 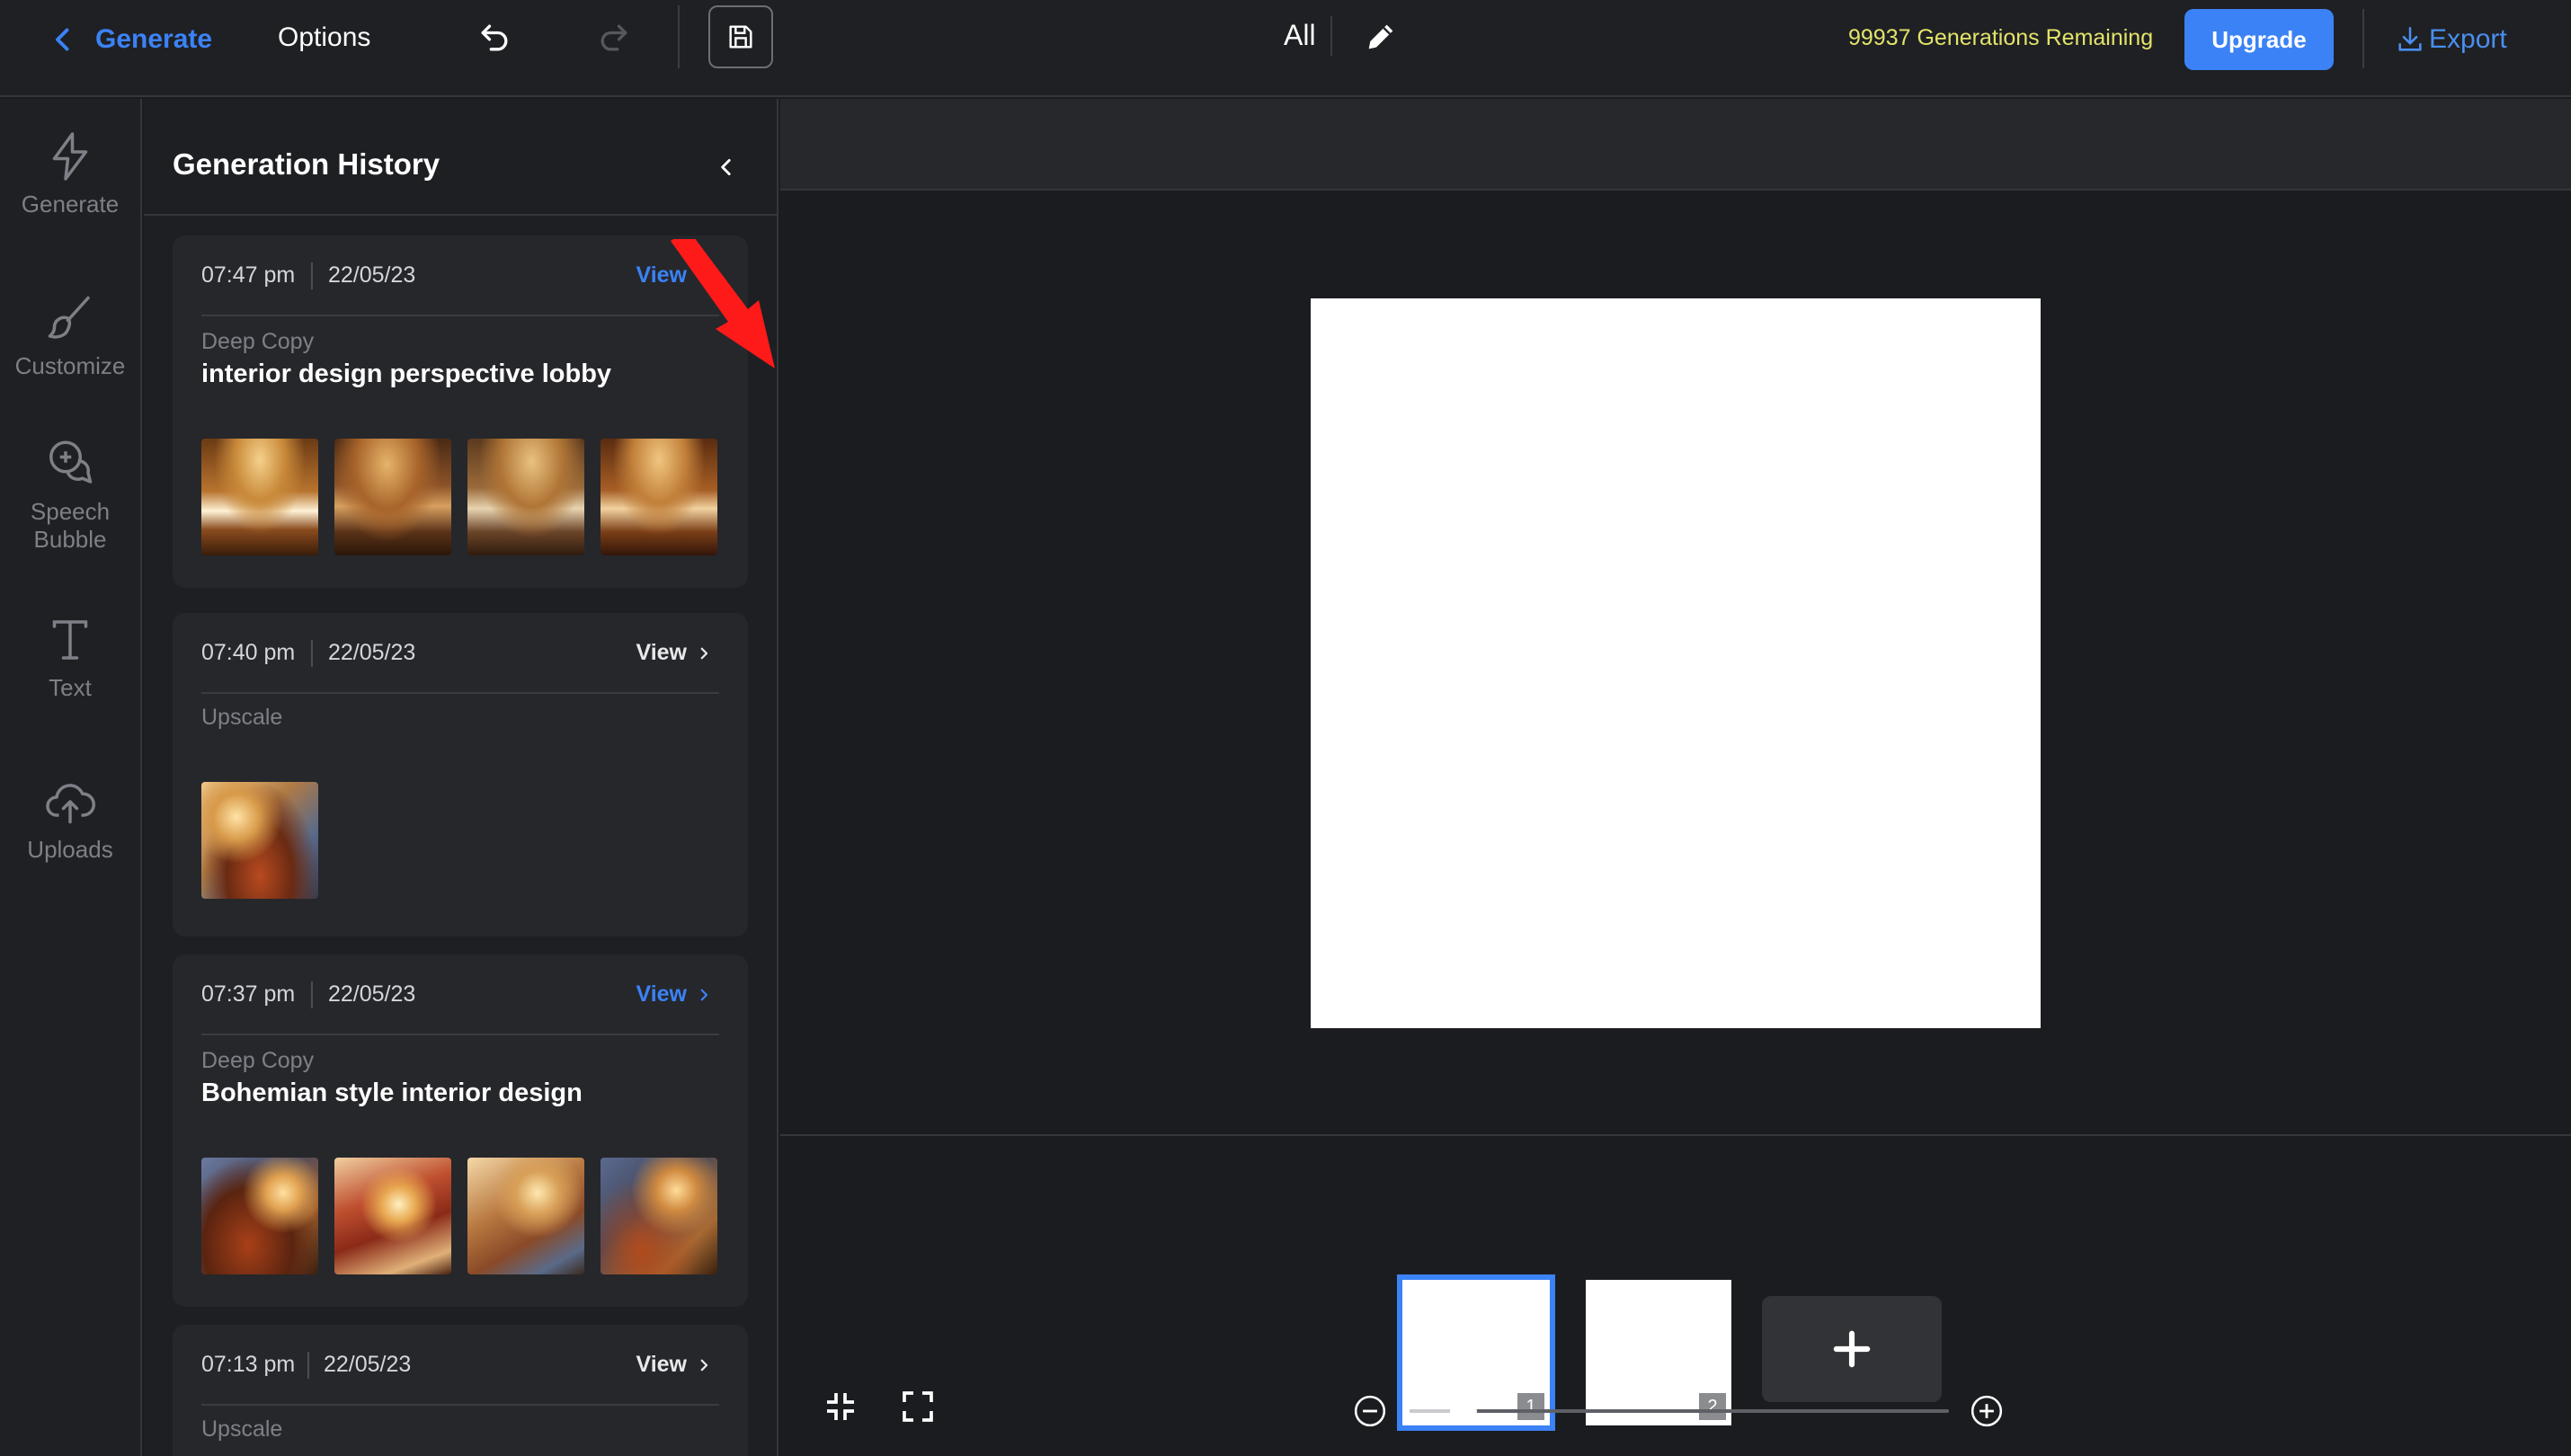 I want to click on rail-item-generate: Generate, so click(x=70, y=173).